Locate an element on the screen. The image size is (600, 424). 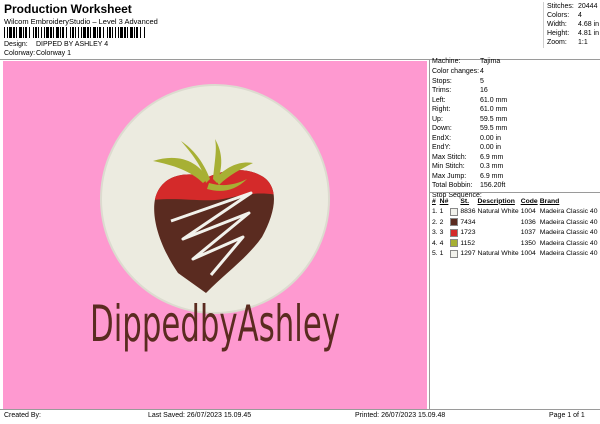
info-label: Max Stitch: is located at coordinates (449, 157).